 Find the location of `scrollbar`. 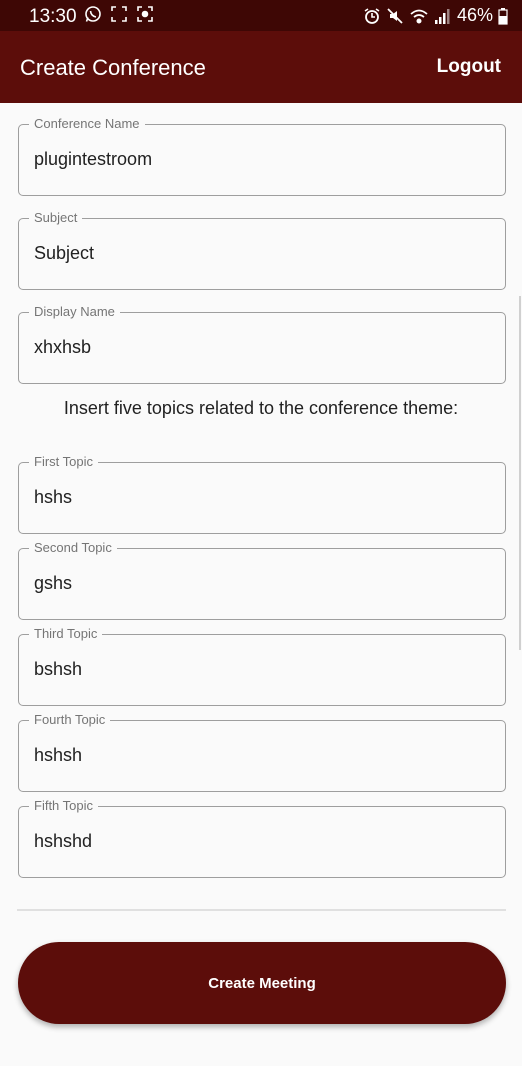

scrollbar is located at coordinates (520, 473).